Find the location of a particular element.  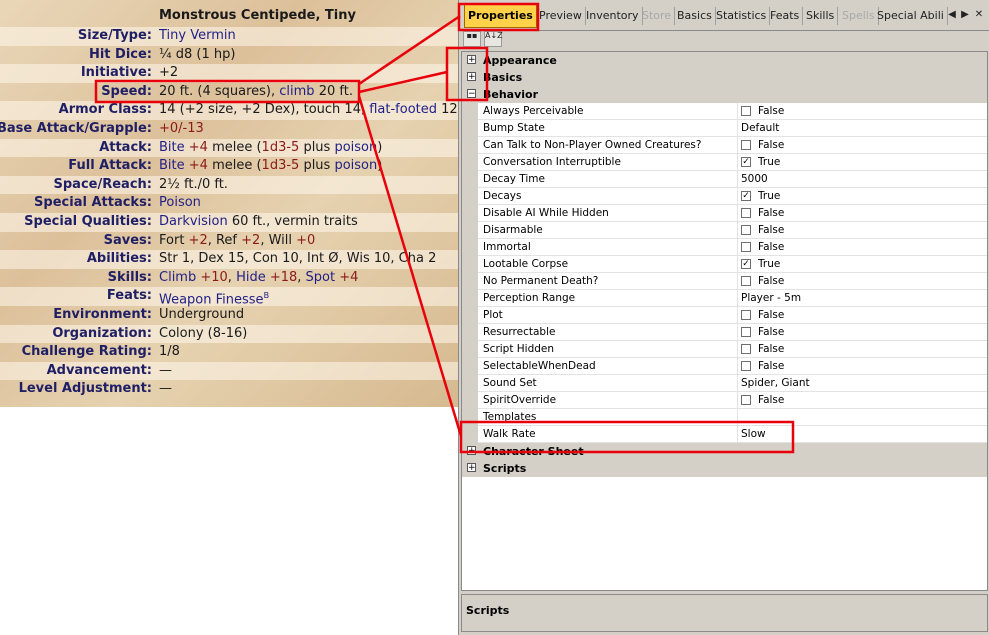

property-row: Lootable Corpse ✓ True is located at coordinates (724, 264).